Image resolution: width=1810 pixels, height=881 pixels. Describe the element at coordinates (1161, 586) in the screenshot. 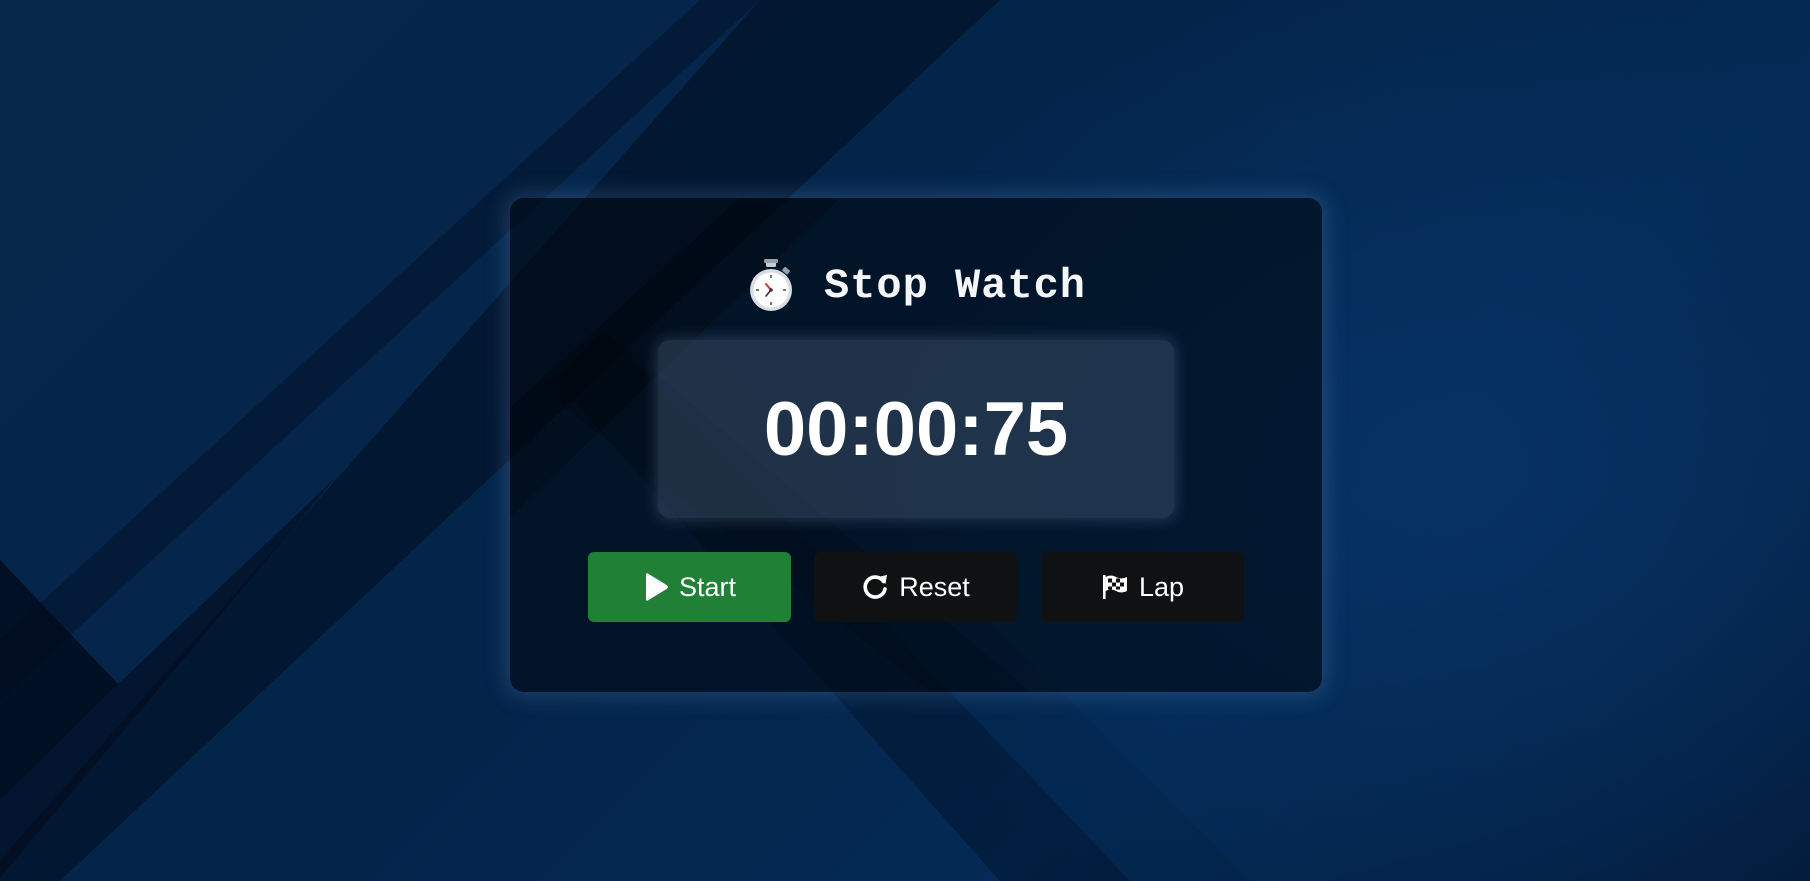

I see `lap-button-label: Lap` at that location.